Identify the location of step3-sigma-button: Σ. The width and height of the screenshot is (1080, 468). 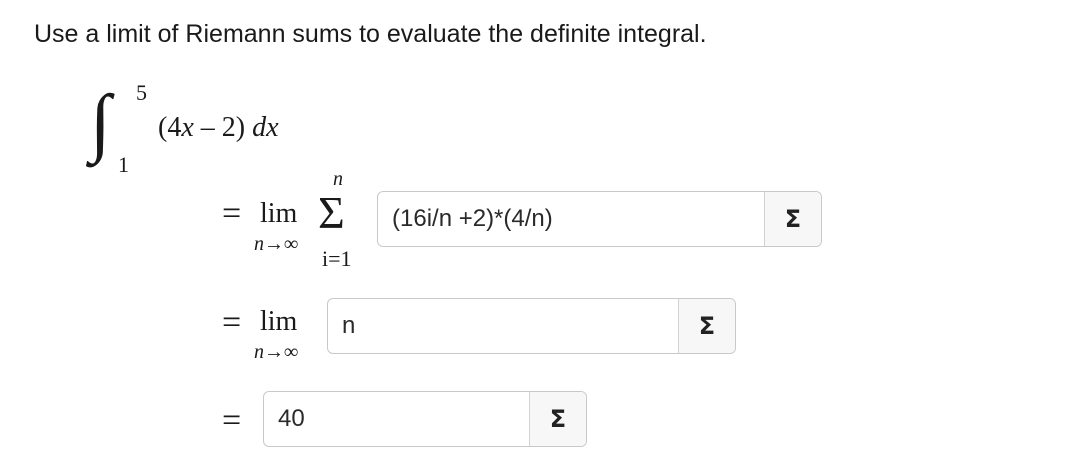
(557, 419).